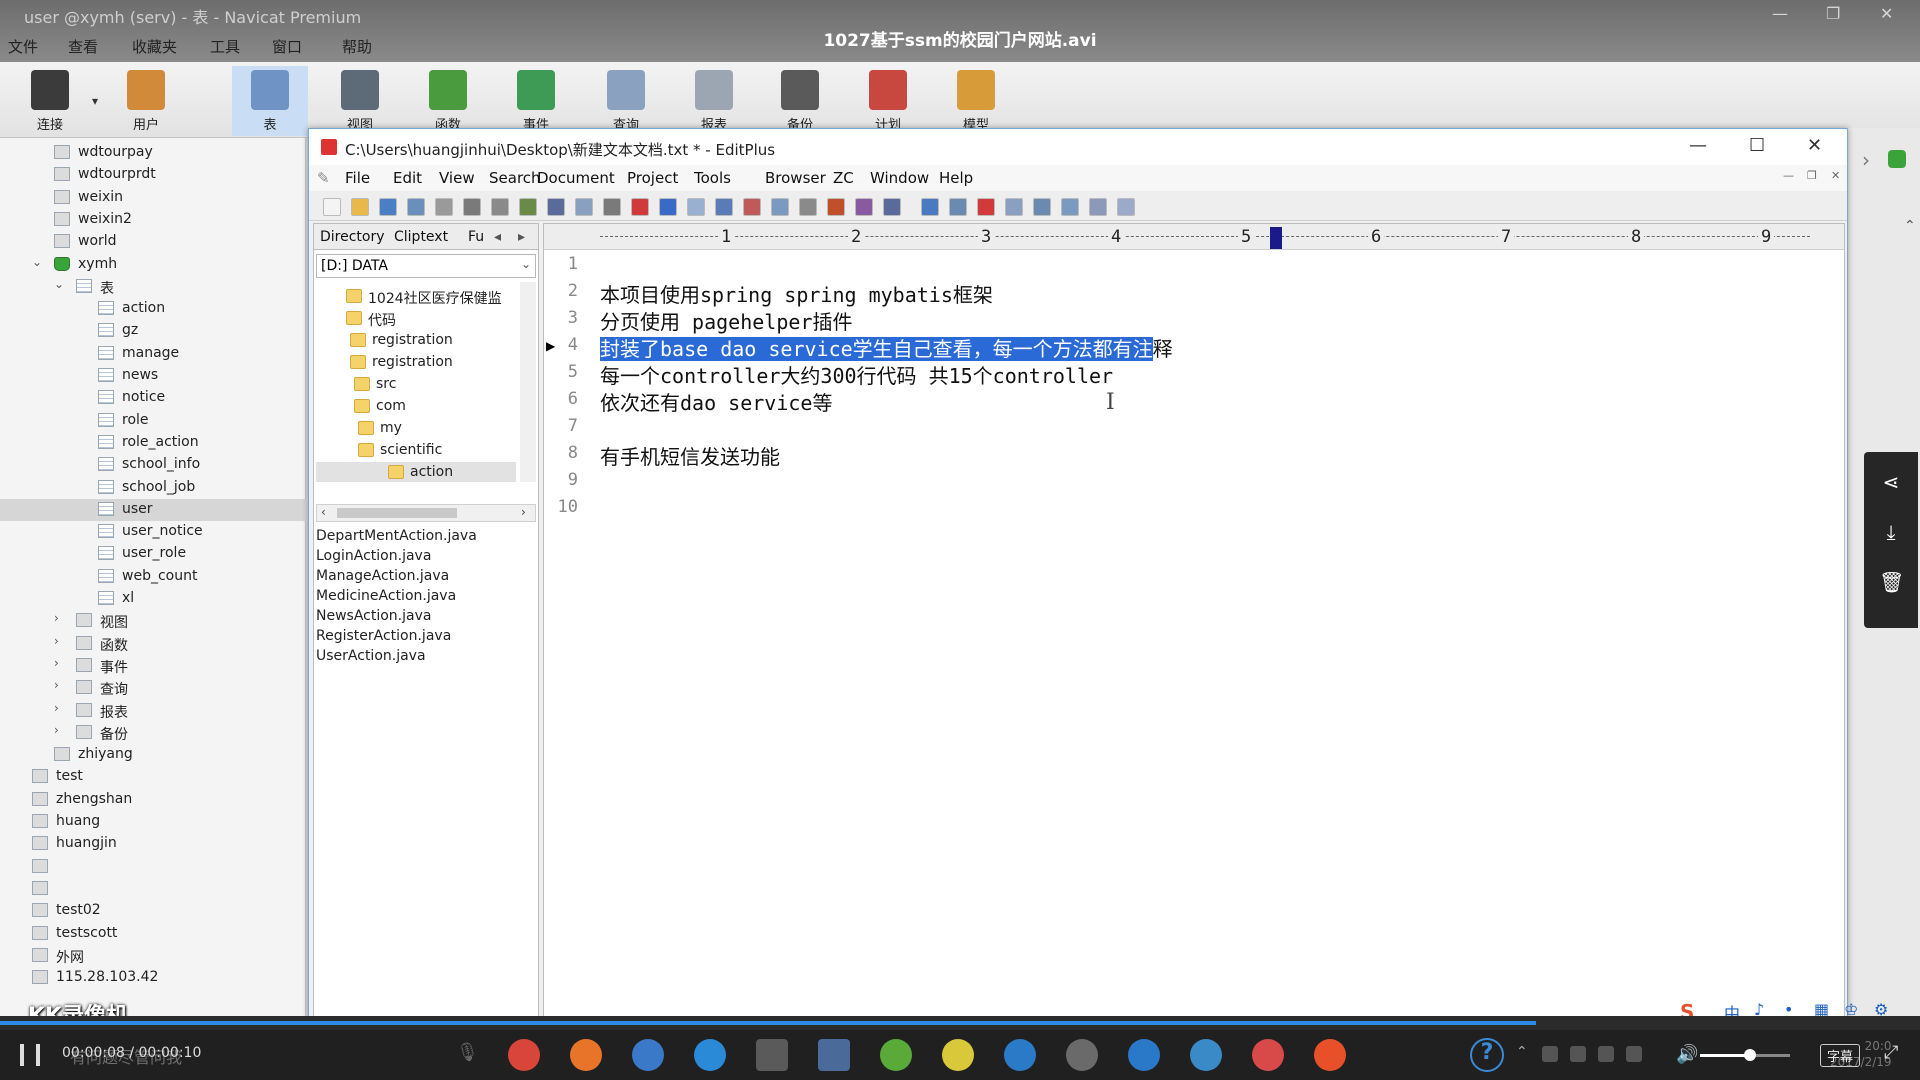  Describe the element at coordinates (958, 207) in the screenshot. I see `line-number-icon` at that location.